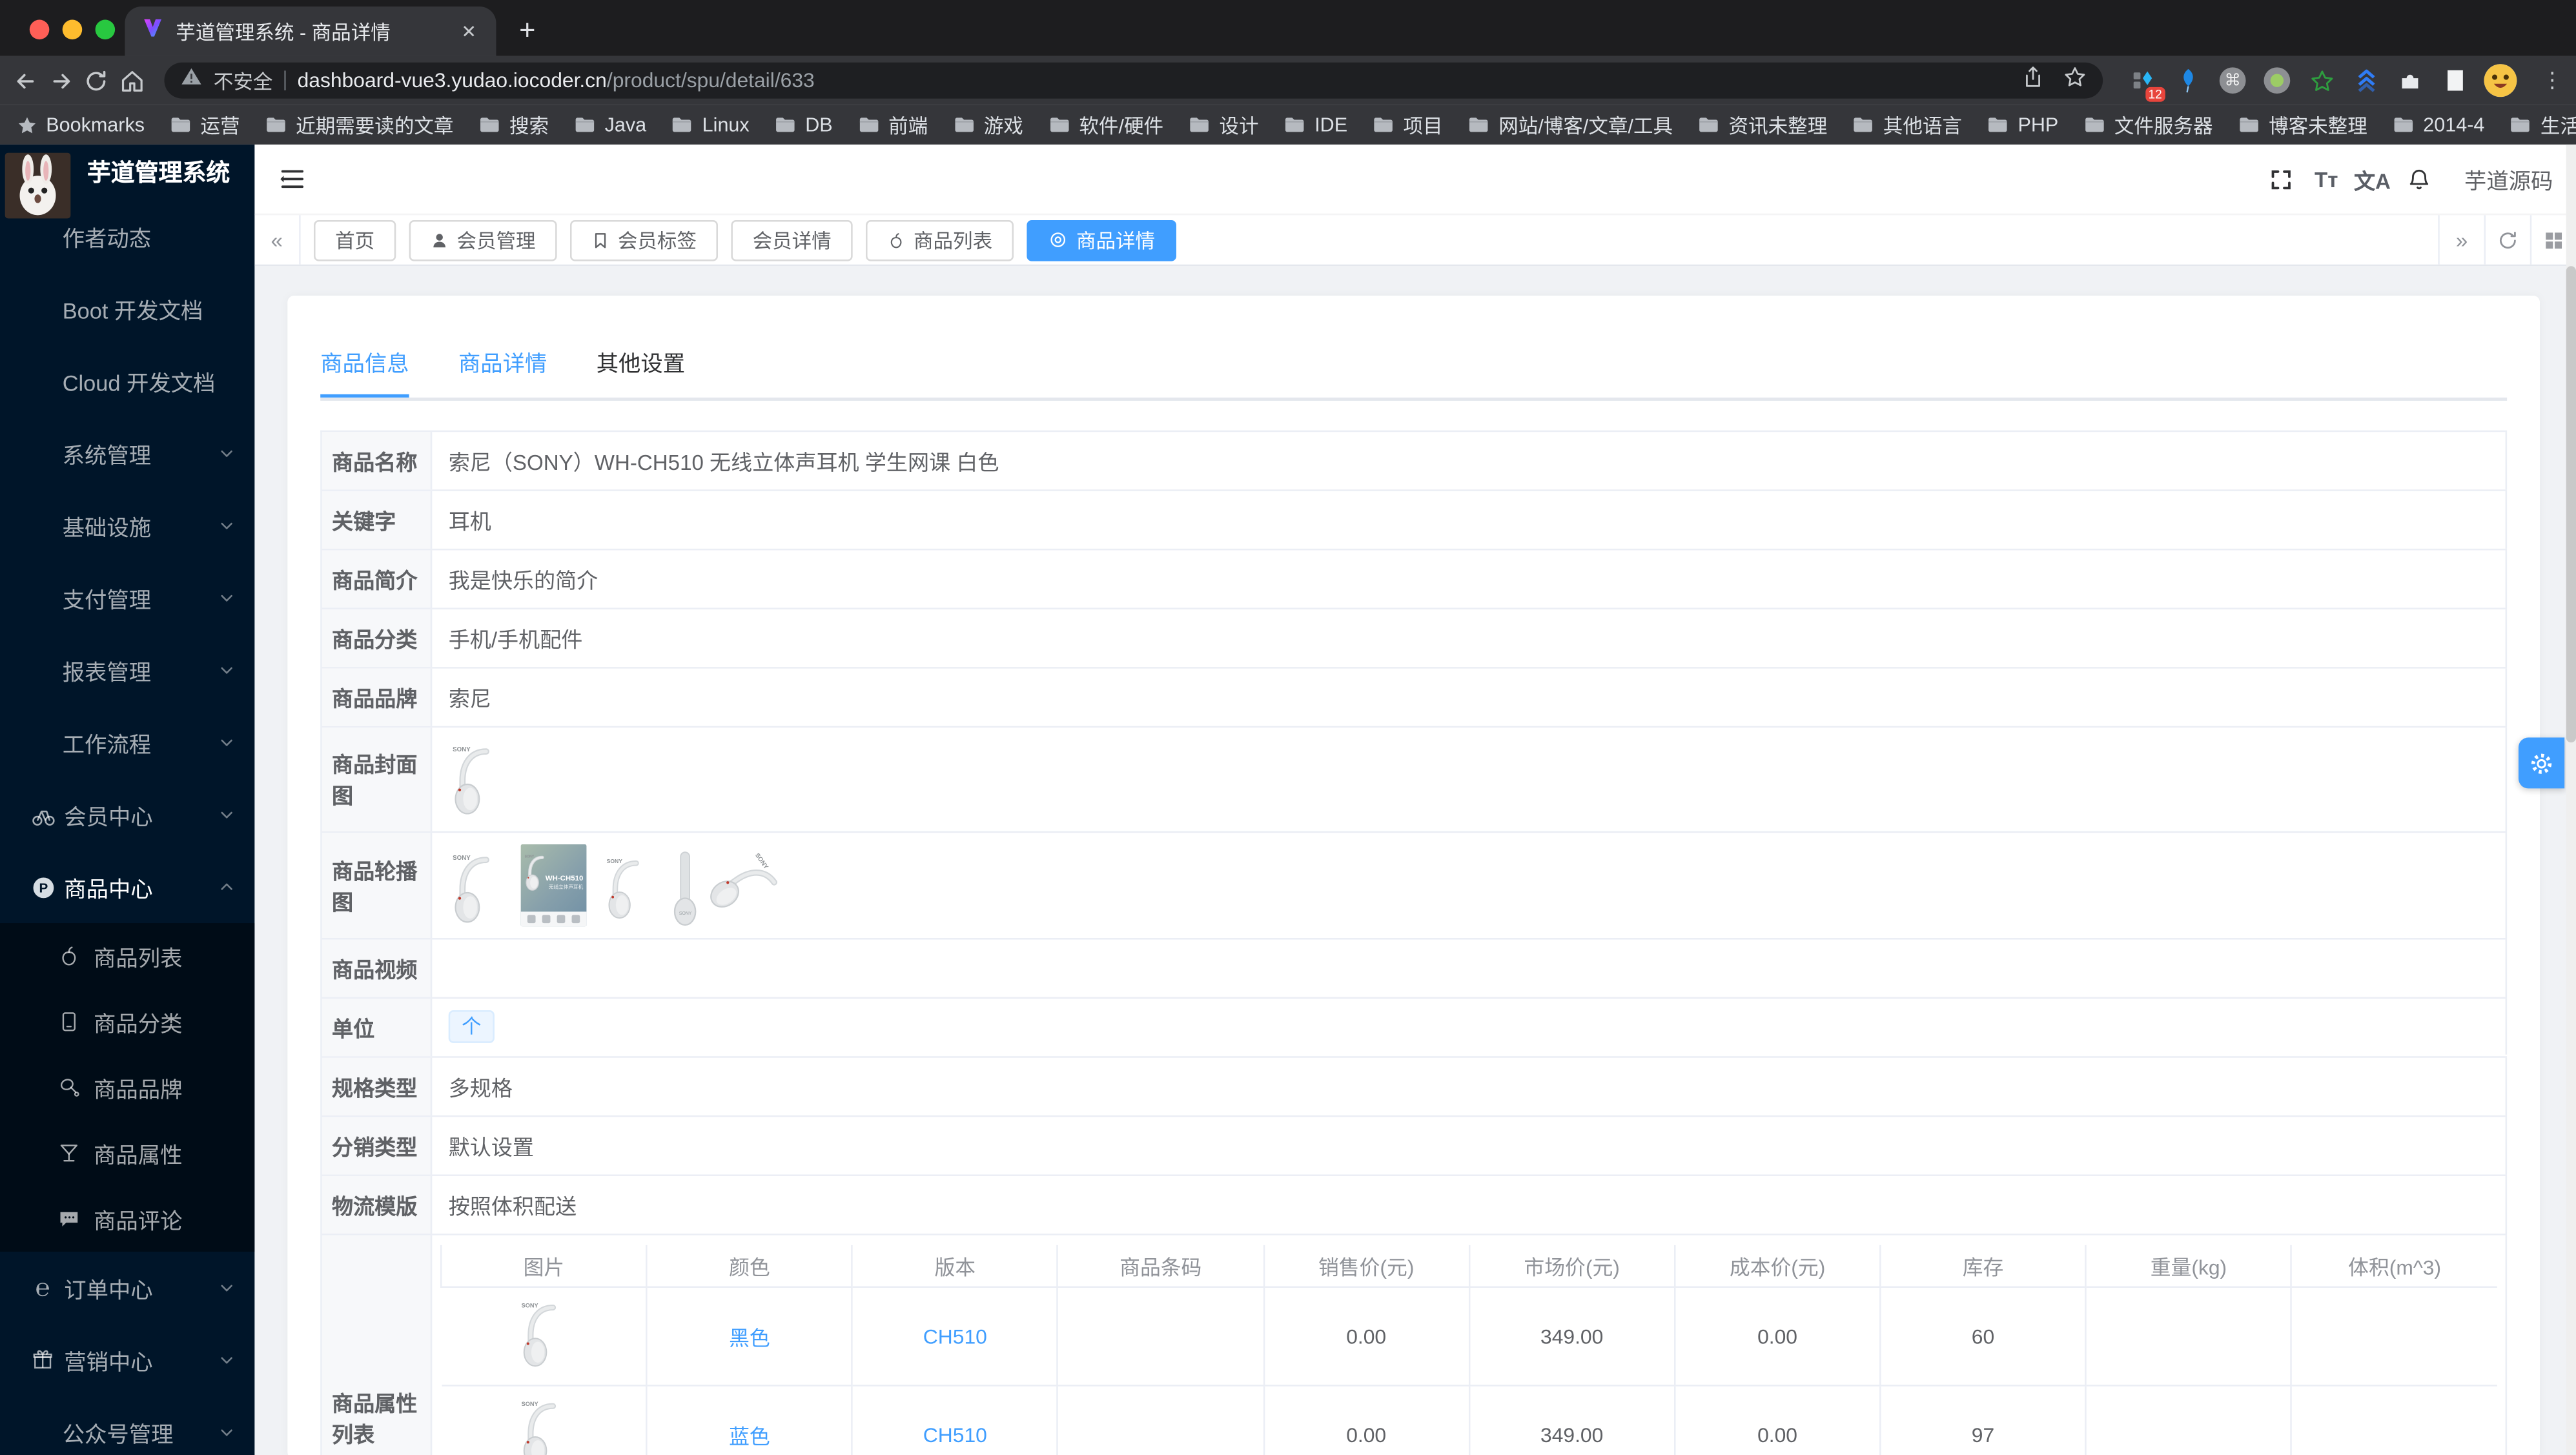  What do you see at coordinates (131, 81) in the screenshot?
I see `home-icon` at bounding box center [131, 81].